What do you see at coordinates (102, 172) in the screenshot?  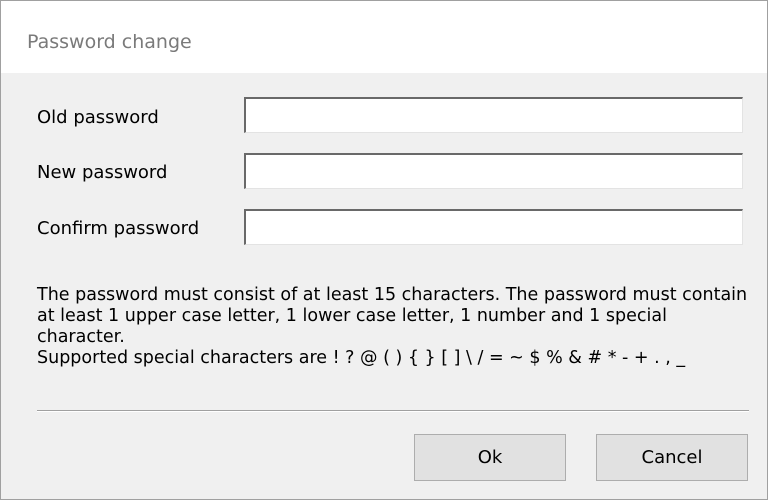 I see `new-password-label: New password` at bounding box center [102, 172].